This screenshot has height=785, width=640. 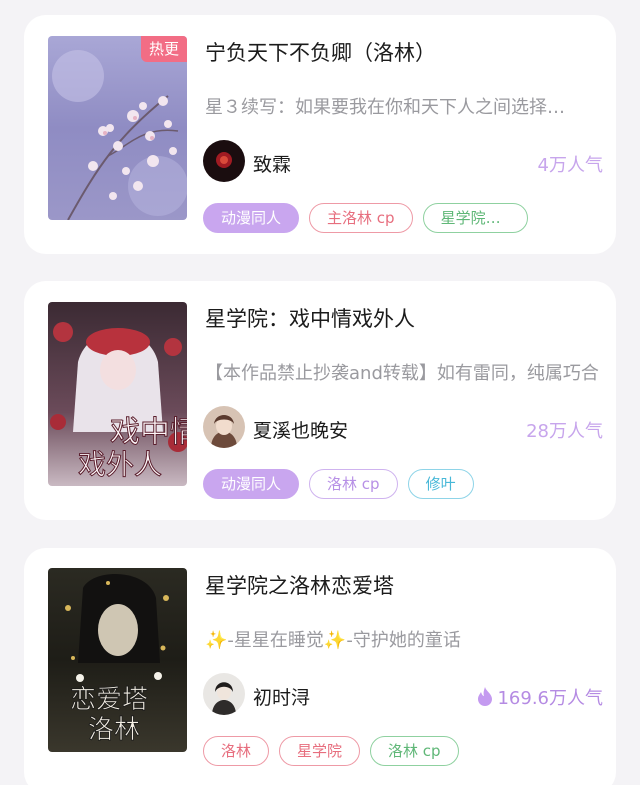 What do you see at coordinates (117, 660) in the screenshot?
I see `book-cover-3: 恋爱塔 洛林` at bounding box center [117, 660].